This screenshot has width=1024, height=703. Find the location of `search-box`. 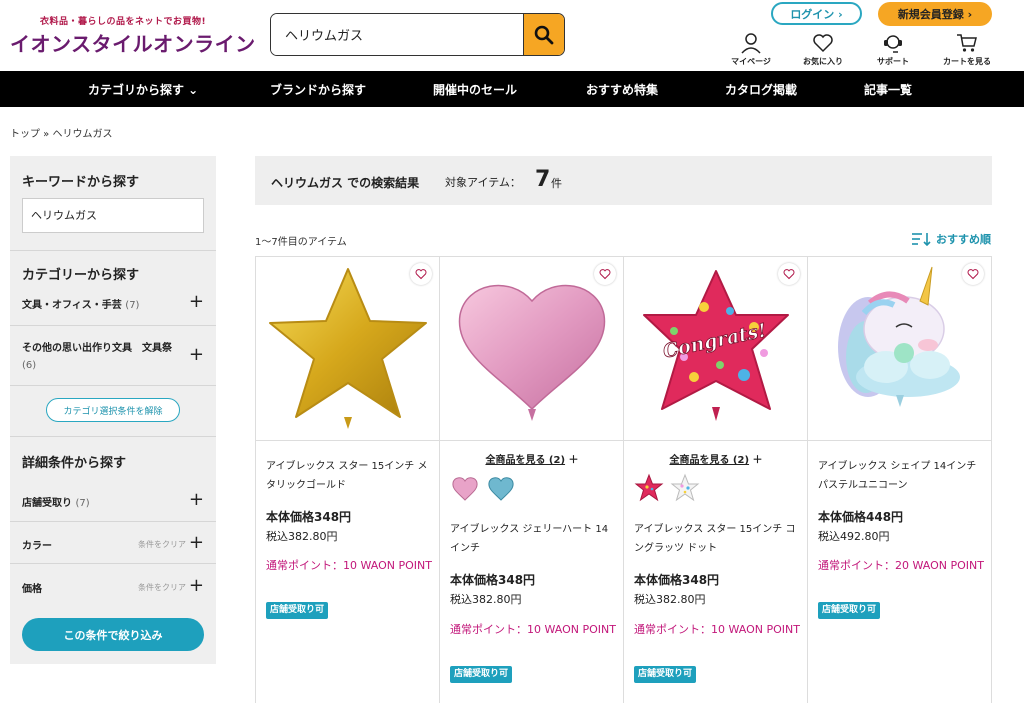

search-box is located at coordinates (417, 34).